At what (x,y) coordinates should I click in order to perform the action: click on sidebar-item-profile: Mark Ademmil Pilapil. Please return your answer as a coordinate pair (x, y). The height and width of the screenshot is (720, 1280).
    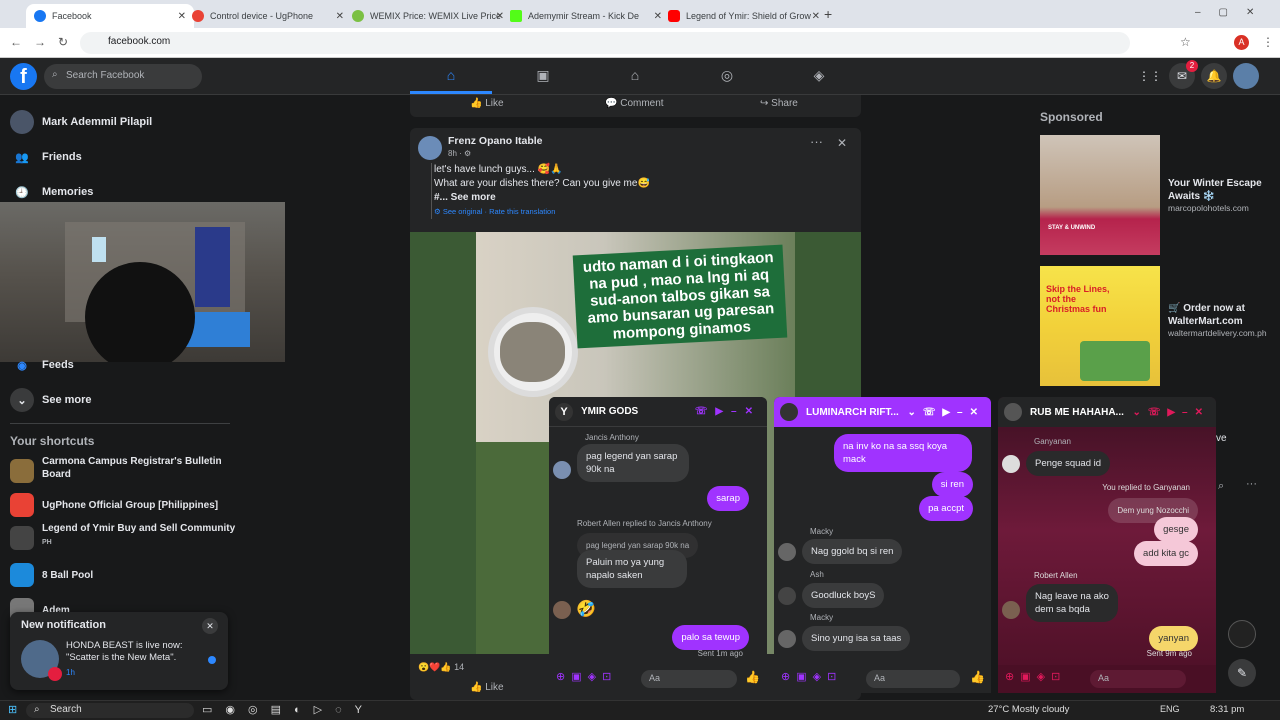
    Looking at the image, I should click on (81, 122).